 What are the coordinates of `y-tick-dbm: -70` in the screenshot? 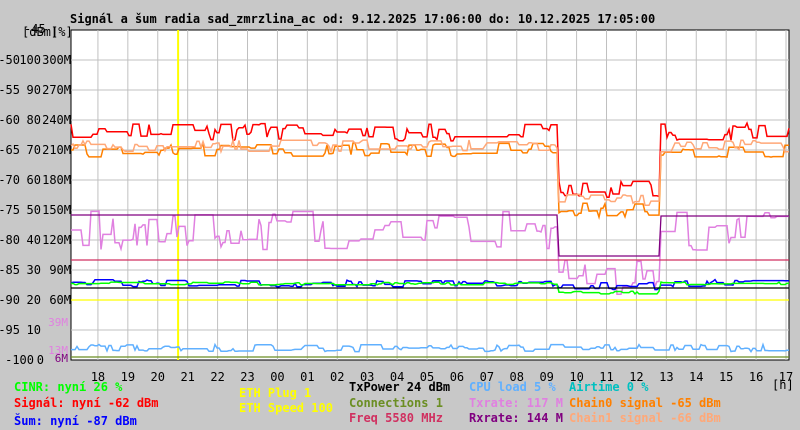 It's located at (10, 180).